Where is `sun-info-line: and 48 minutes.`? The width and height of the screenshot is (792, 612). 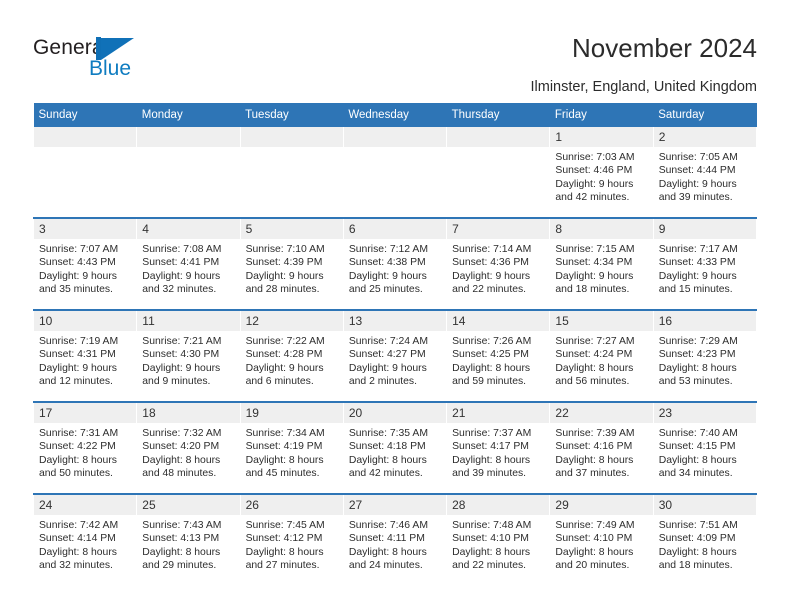 sun-info-line: and 48 minutes. is located at coordinates (179, 474).